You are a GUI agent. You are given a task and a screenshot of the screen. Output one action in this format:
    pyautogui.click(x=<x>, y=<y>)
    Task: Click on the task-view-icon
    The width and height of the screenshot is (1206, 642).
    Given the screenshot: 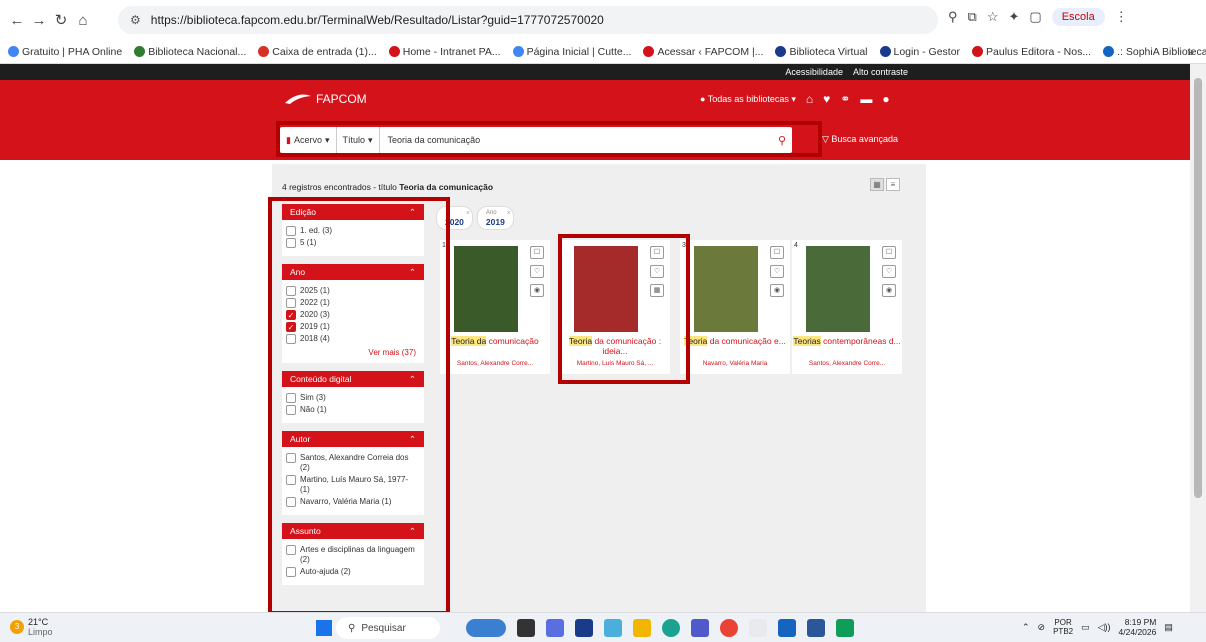 What is the action you would take?
    pyautogui.click(x=526, y=628)
    